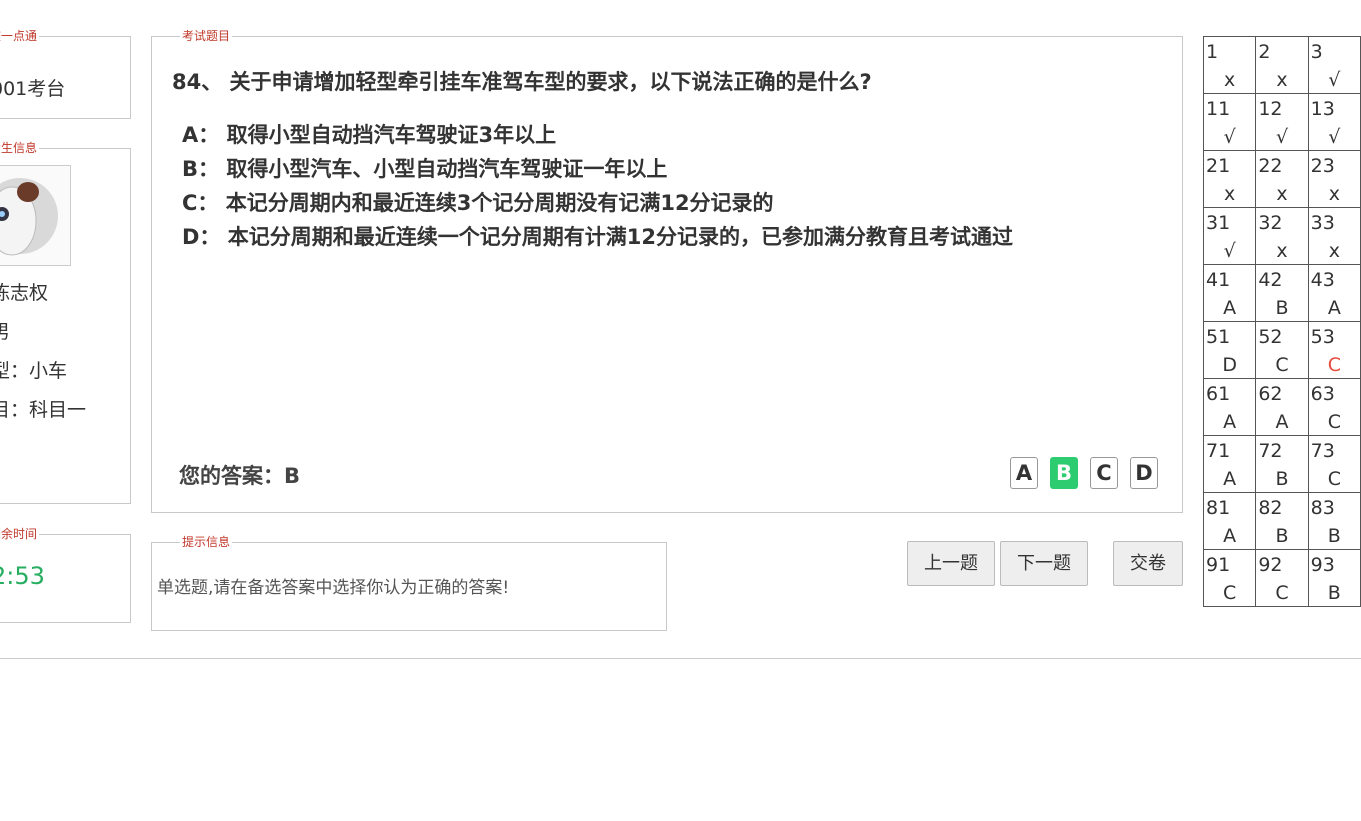  Describe the element at coordinates (65, 323) in the screenshot. I see `student-panel: 考生信息 陈志权 男 型：小车 目：科目一` at that location.